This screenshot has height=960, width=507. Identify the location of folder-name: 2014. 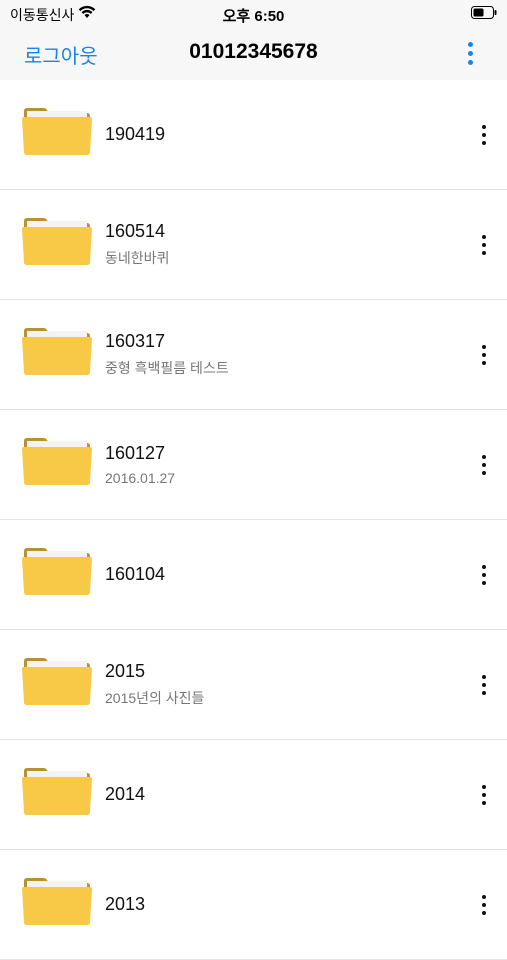
(125, 794).